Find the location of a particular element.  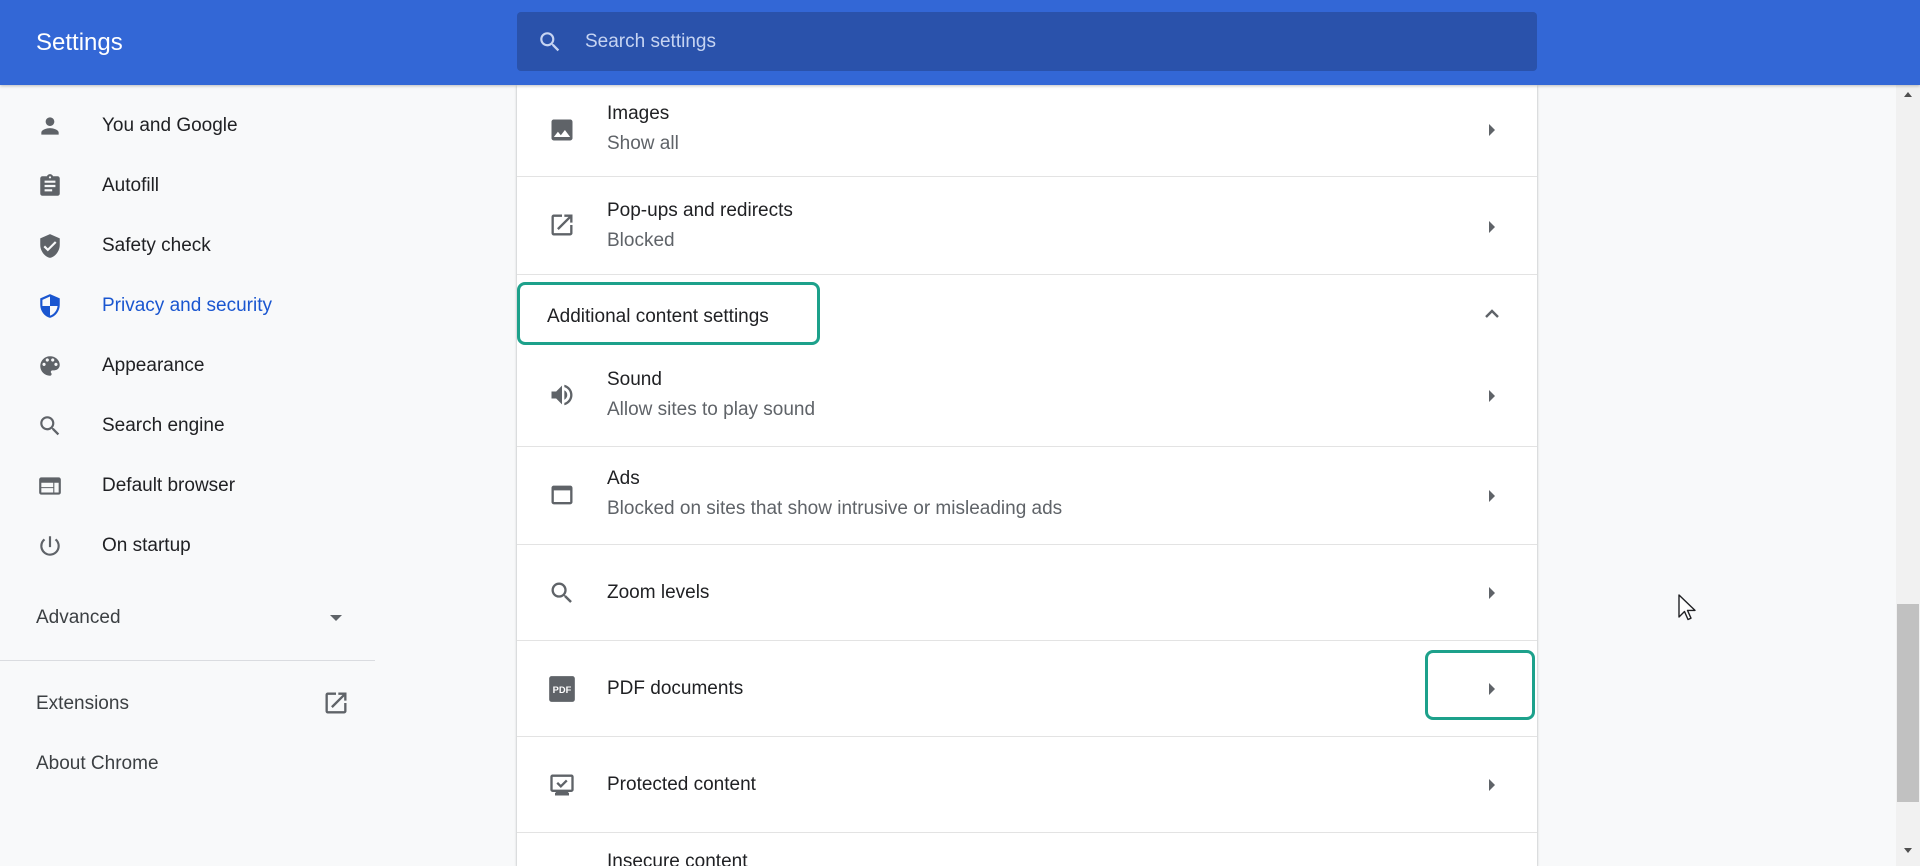

vertical-scrollbar is located at coordinates (1908, 475).